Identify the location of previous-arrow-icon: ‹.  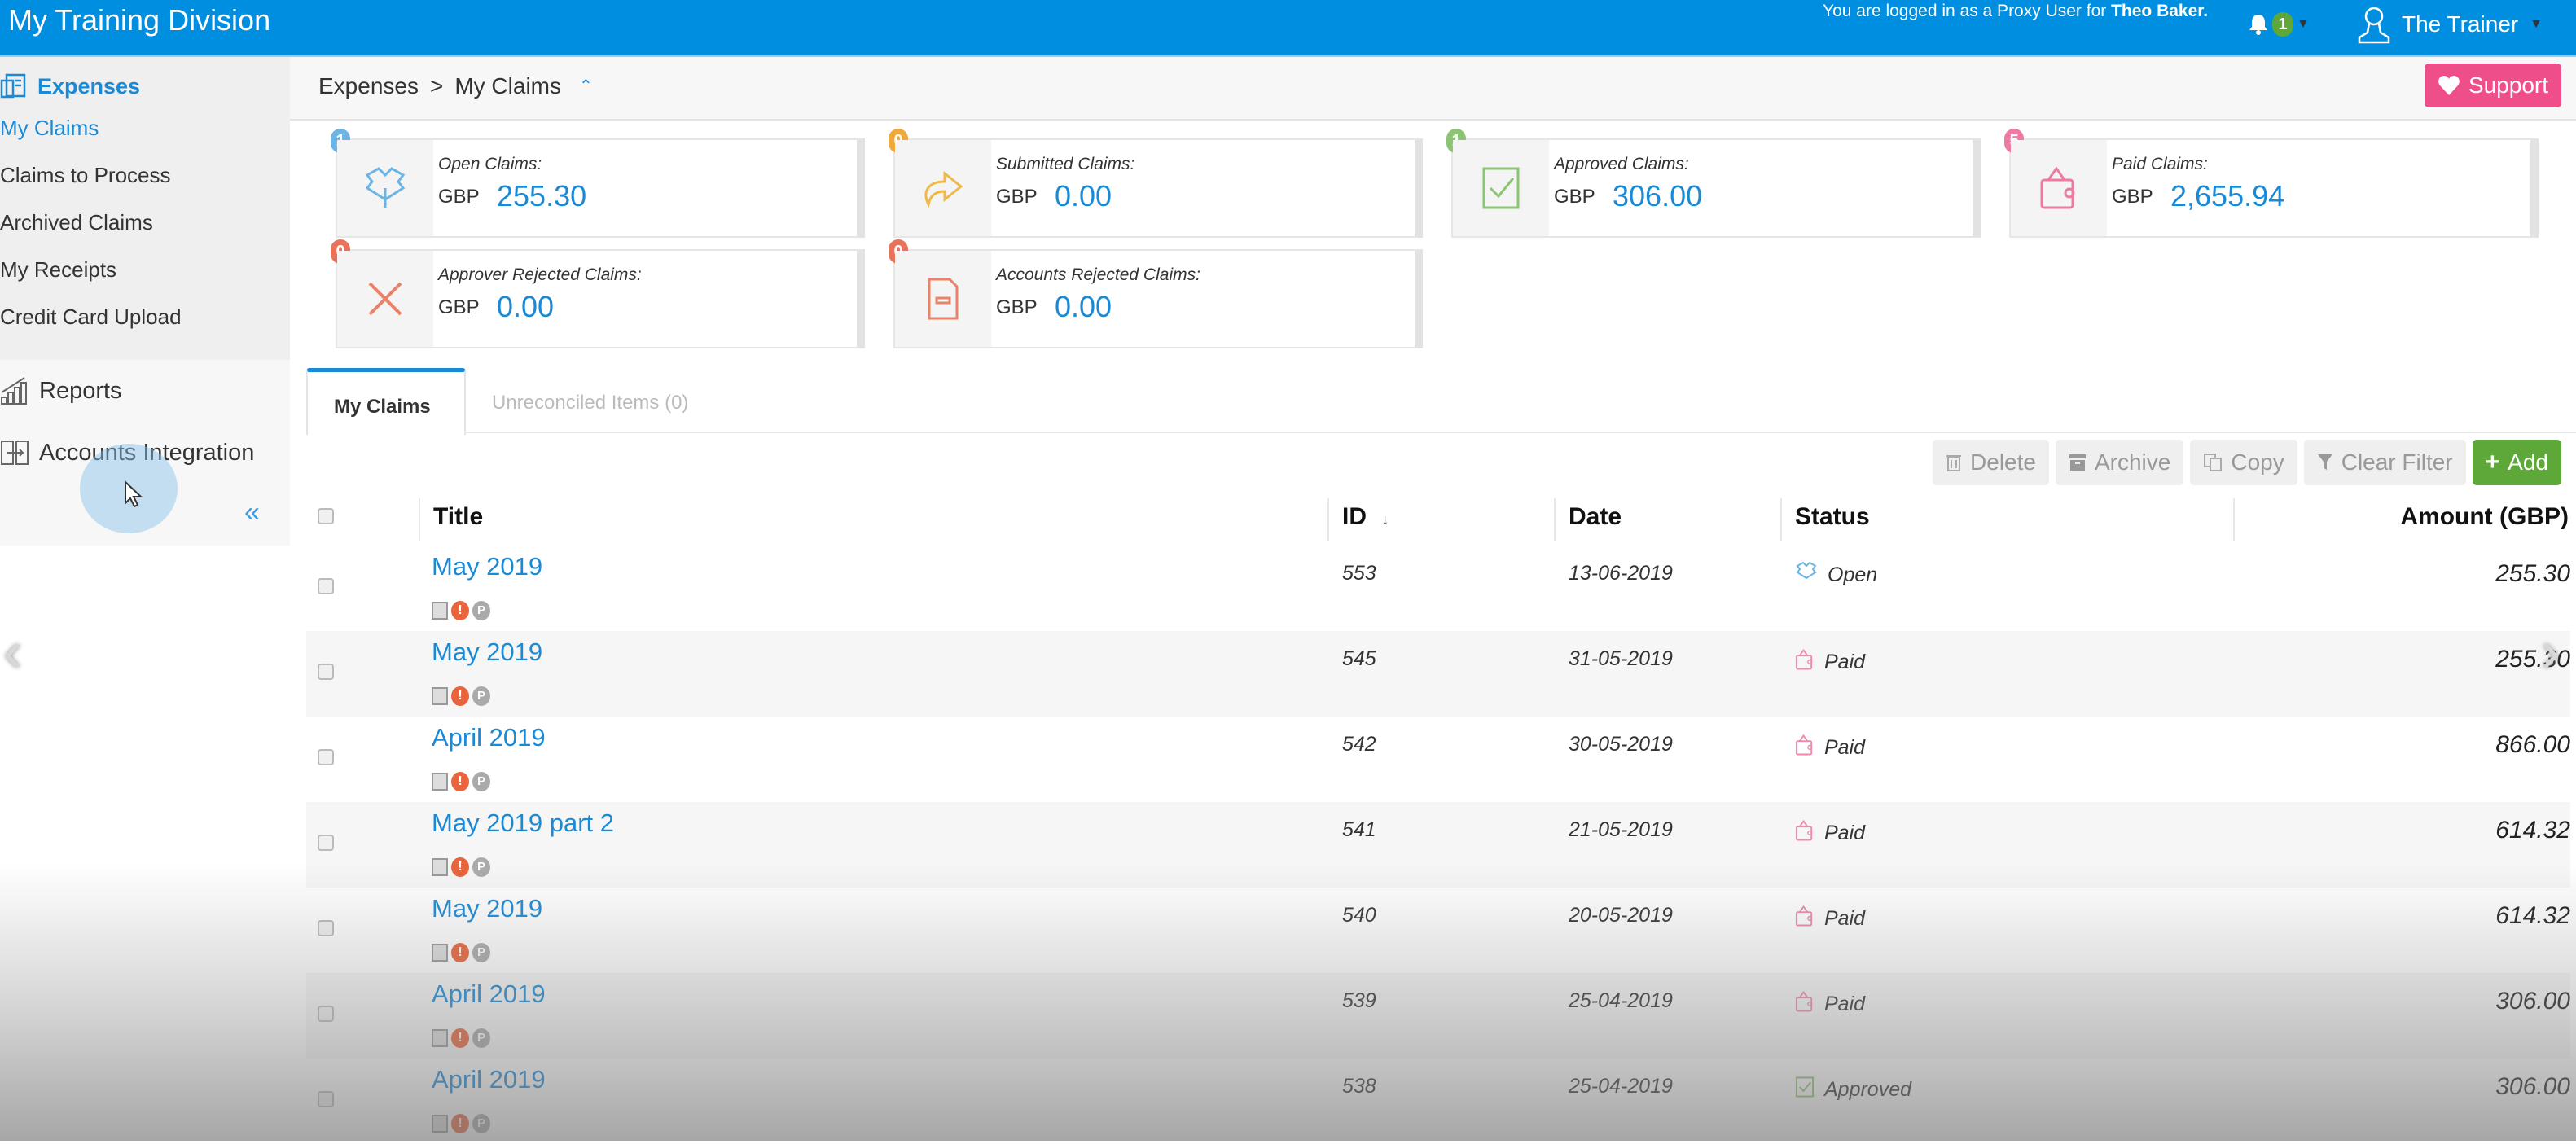
(12, 651).